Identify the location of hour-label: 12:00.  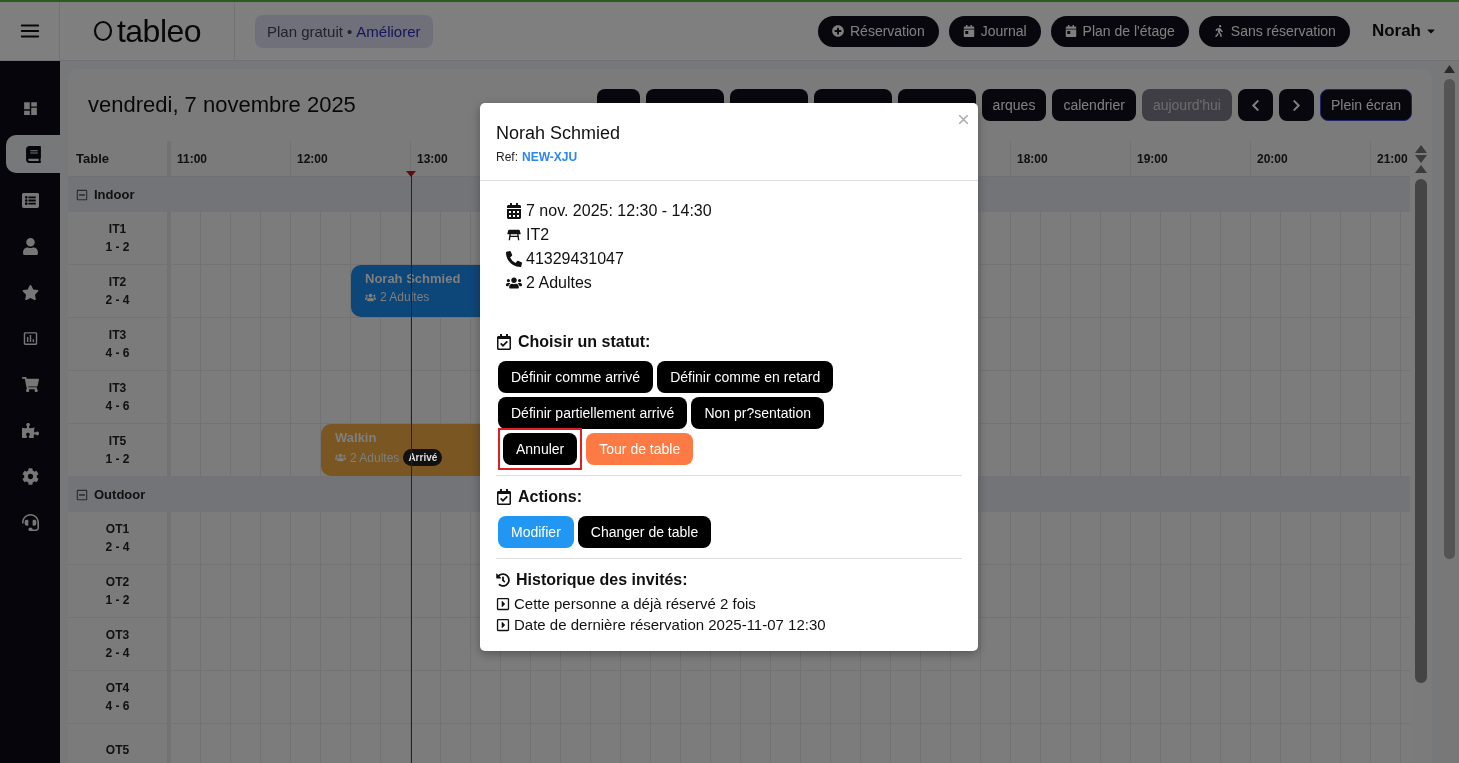
(350, 158).